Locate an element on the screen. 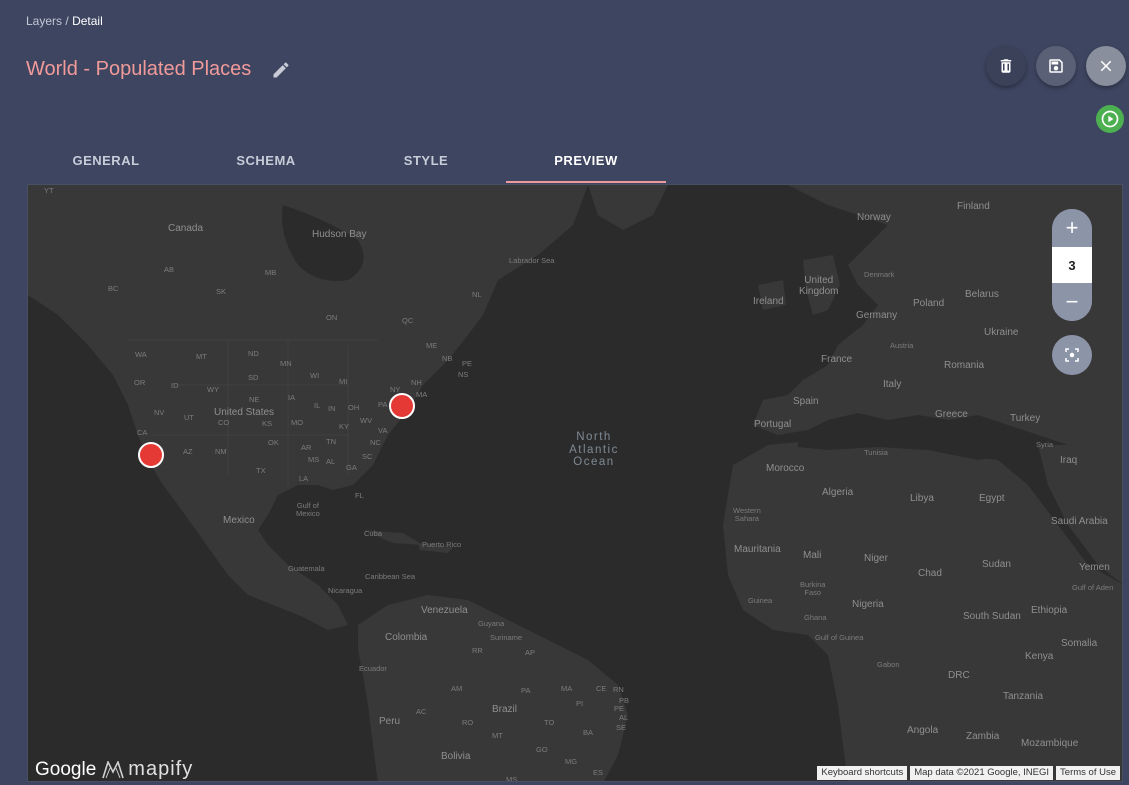 This screenshot has height=785, width=1129. map-label: Romania is located at coordinates (964, 365).